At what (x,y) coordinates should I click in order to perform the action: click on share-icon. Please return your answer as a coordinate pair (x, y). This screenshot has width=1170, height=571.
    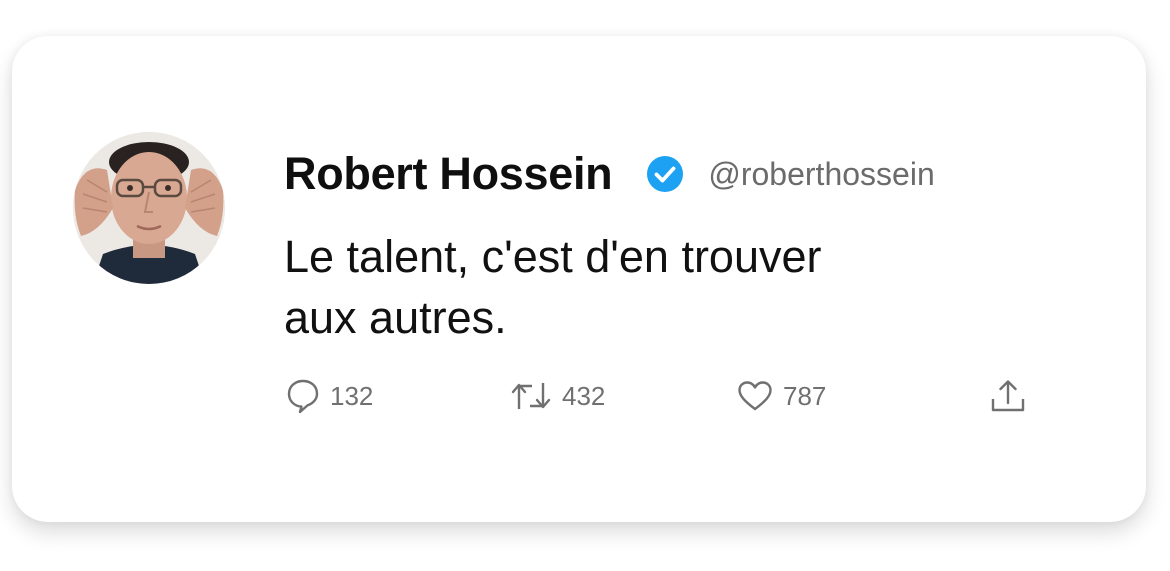
    Looking at the image, I should click on (1008, 396).